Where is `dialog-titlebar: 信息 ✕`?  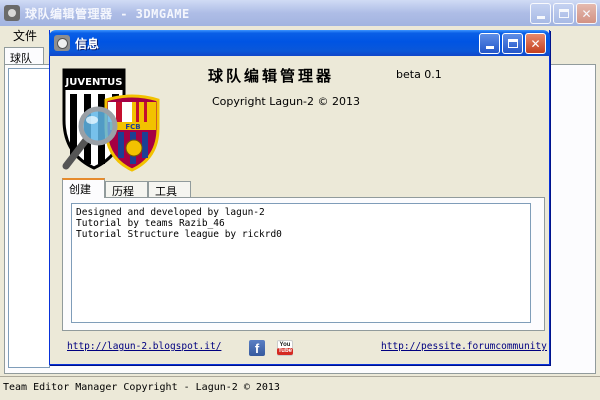 dialog-titlebar: 信息 ✕ is located at coordinates (299, 43).